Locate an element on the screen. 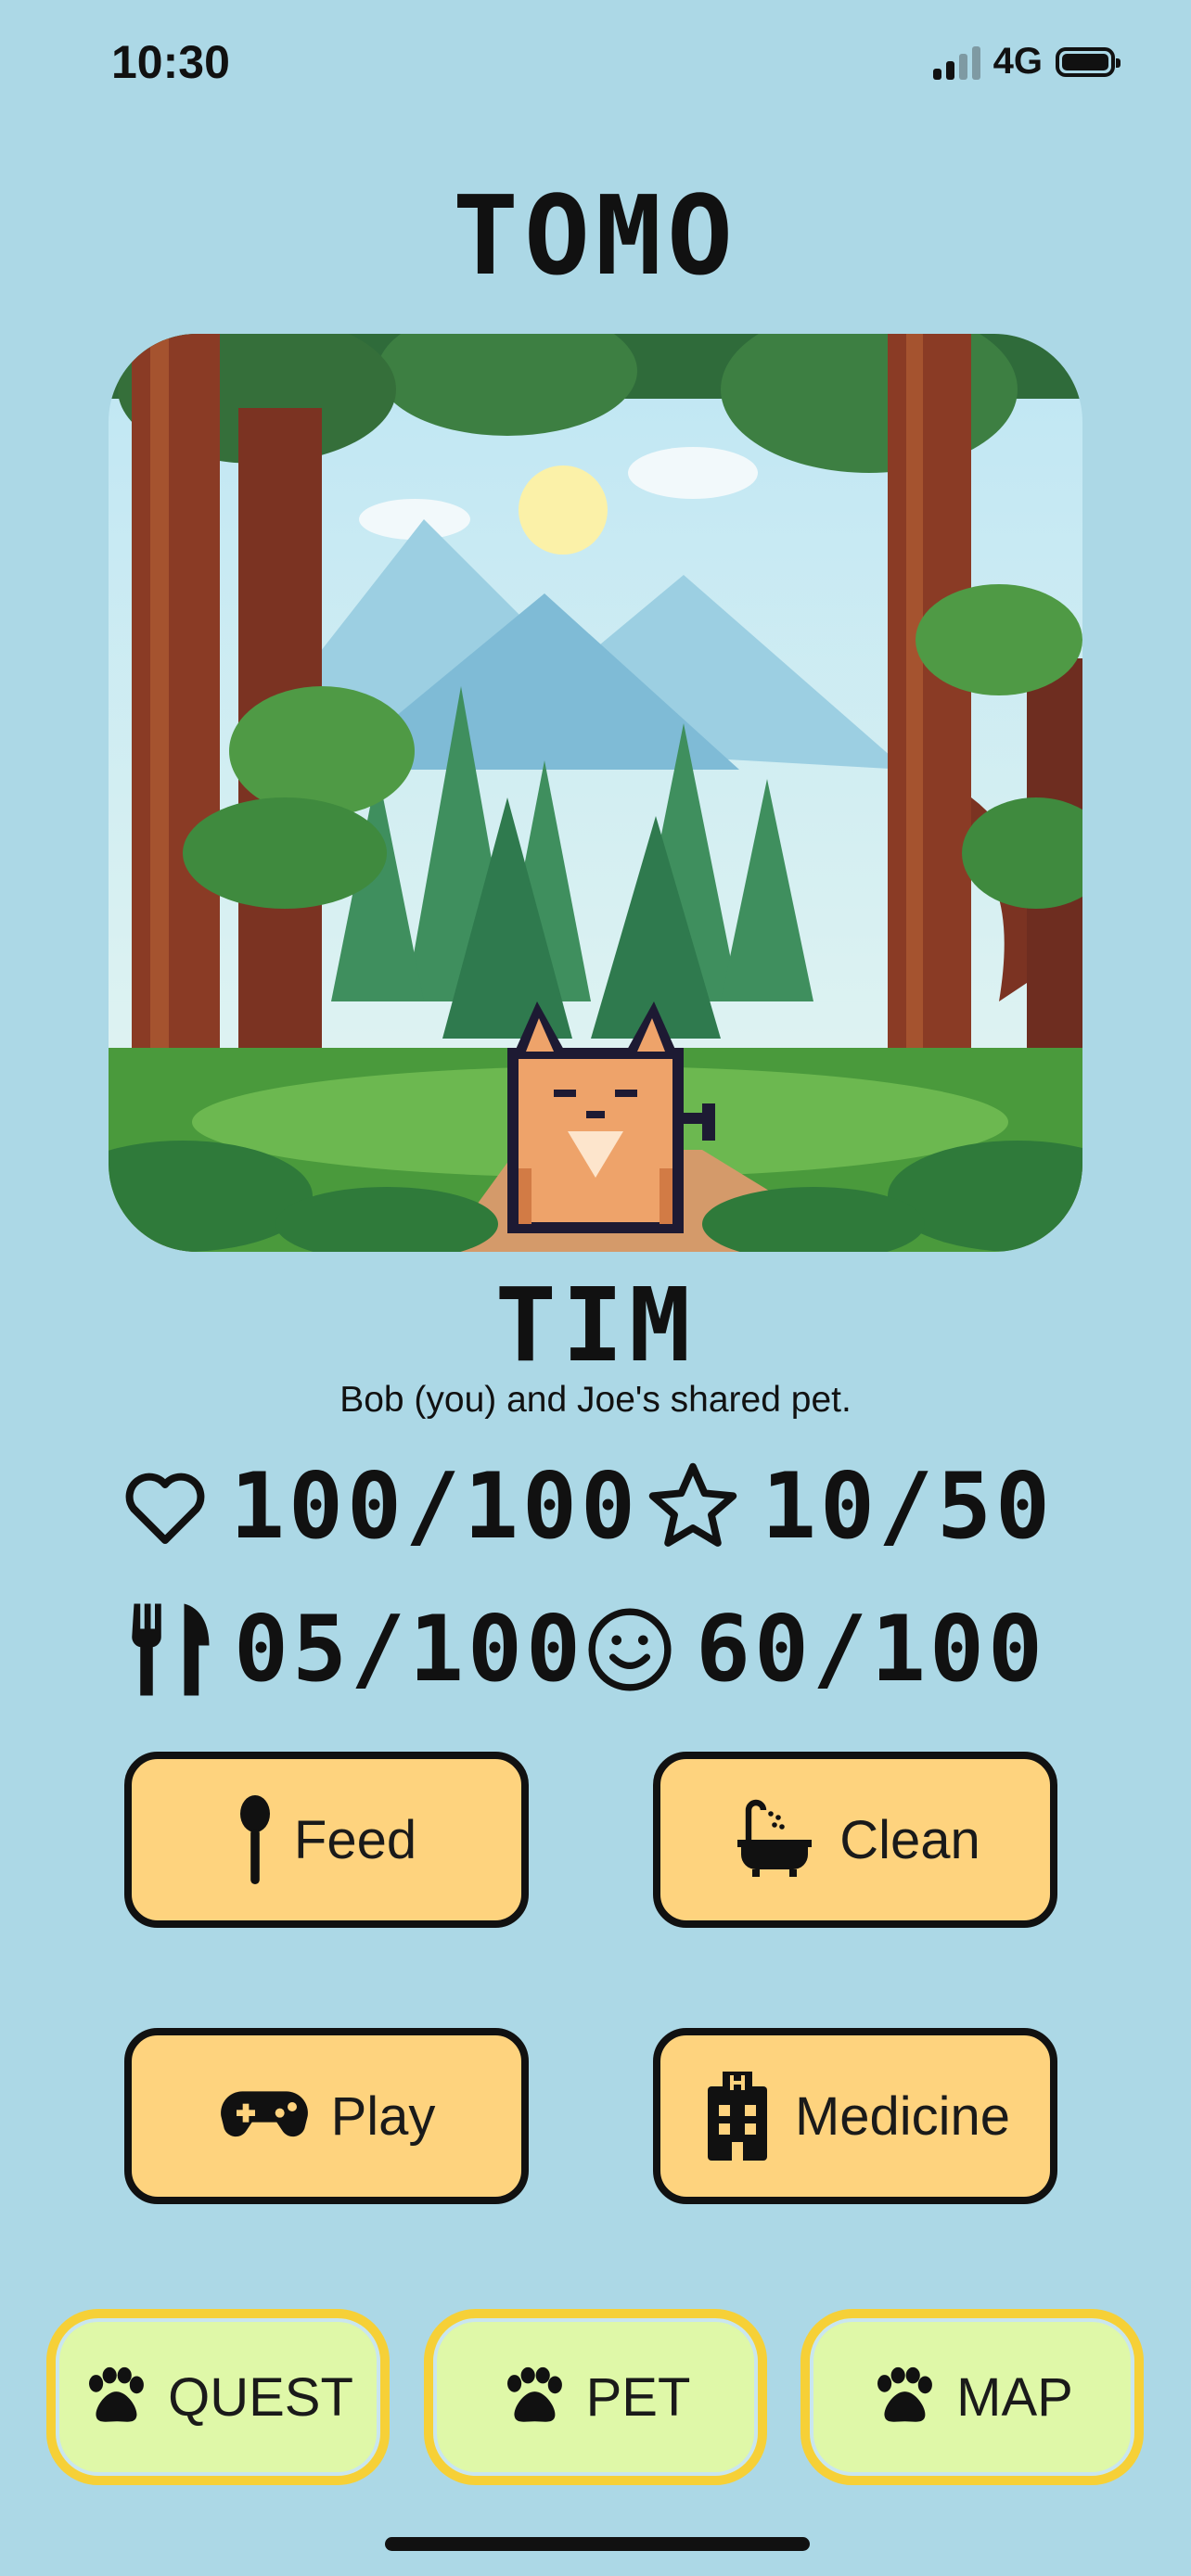 Image resolution: width=1191 pixels, height=2576 pixels. play-label: Play is located at coordinates (383, 2116).